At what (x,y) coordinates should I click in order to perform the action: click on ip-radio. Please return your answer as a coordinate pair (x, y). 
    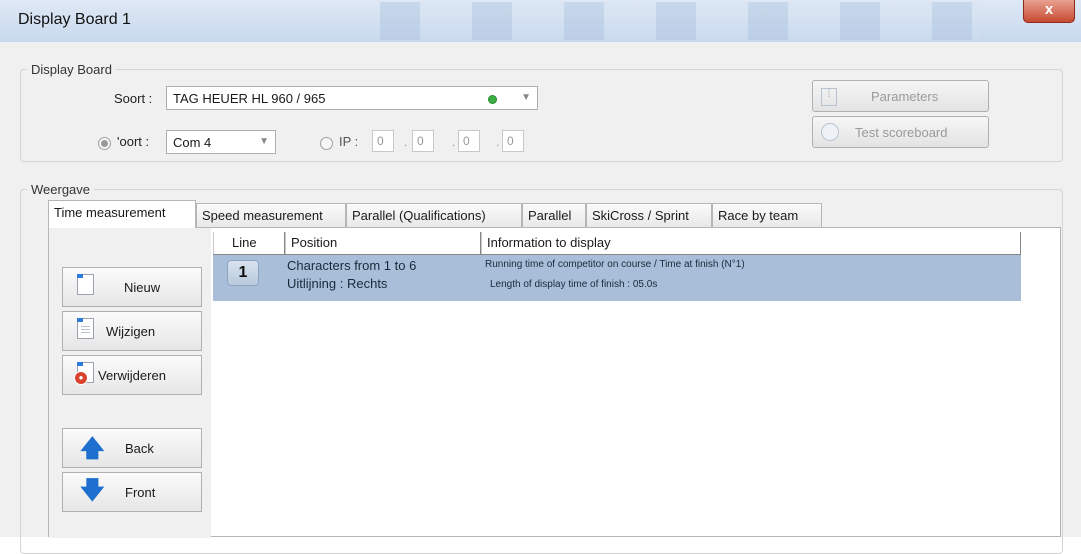
    Looking at the image, I should click on (326, 143).